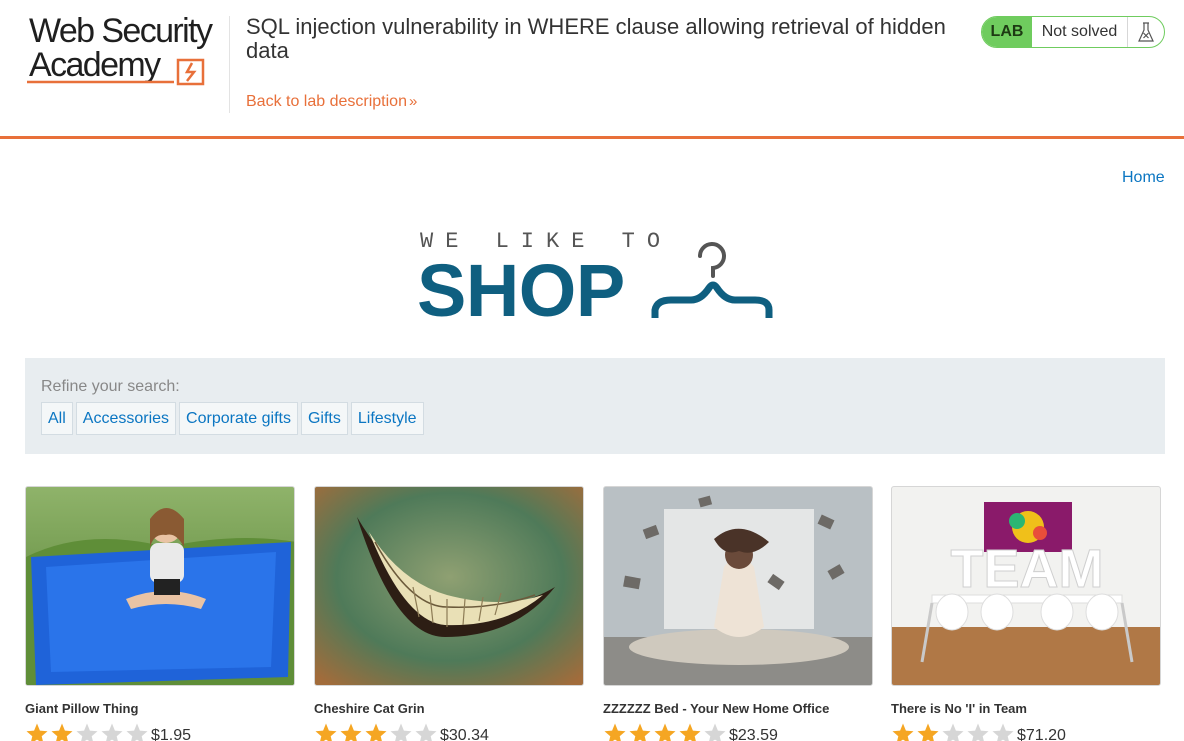  I want to click on product-name: ZZZZZZ Bed - Your New Home Office, so click(716, 708).